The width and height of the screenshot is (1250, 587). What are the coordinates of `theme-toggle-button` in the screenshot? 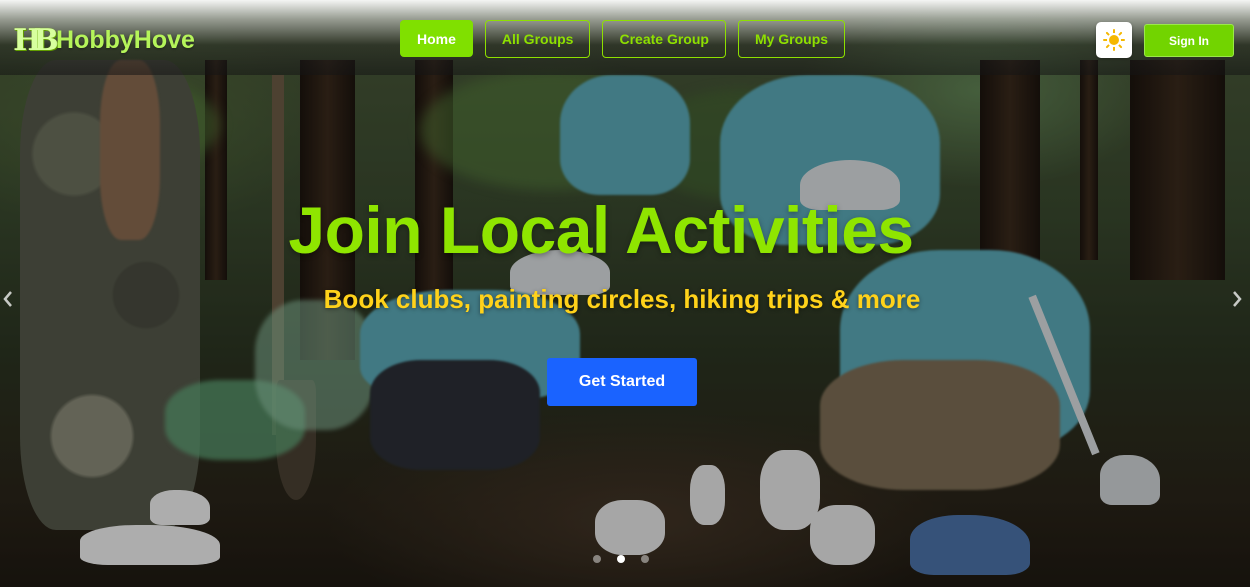 It's located at (1114, 40).